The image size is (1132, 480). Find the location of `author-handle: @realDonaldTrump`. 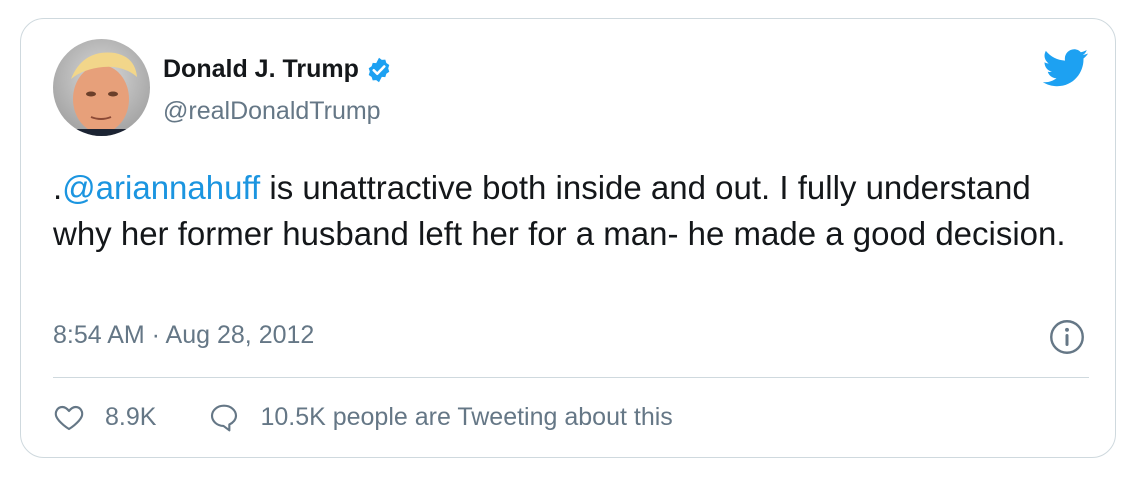

author-handle: @realDonaldTrump is located at coordinates (272, 111).